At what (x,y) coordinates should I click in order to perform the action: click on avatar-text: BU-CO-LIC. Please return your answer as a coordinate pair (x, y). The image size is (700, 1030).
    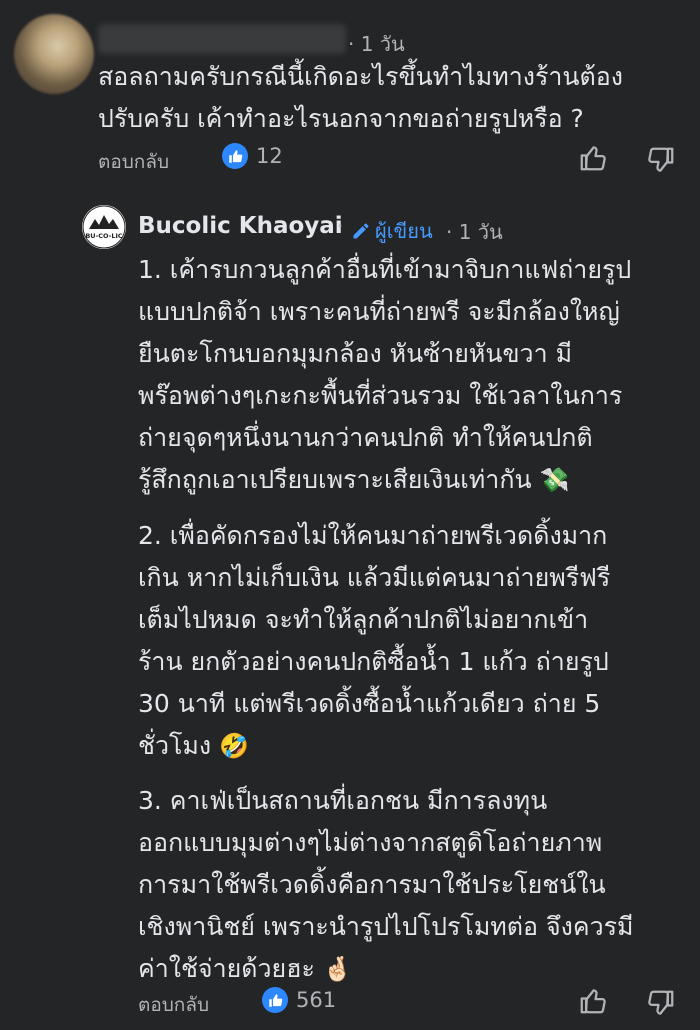
    Looking at the image, I should click on (104, 236).